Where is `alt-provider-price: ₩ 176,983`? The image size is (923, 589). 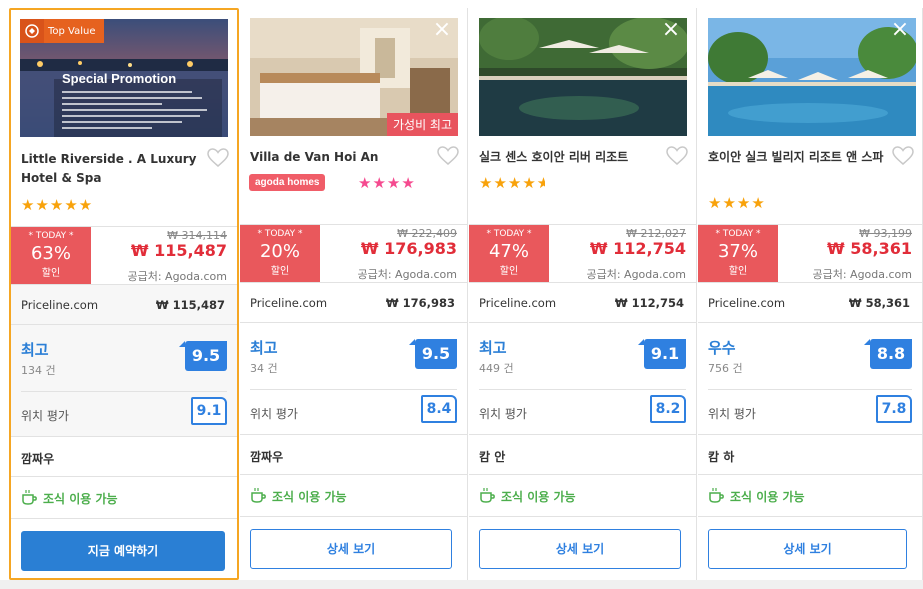
alt-provider-price: ₩ 176,983 is located at coordinates (420, 303).